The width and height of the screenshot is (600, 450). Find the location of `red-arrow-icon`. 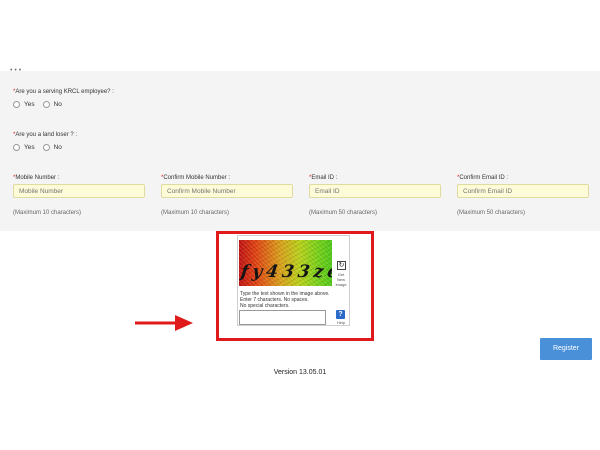

red-arrow-icon is located at coordinates (164, 323).